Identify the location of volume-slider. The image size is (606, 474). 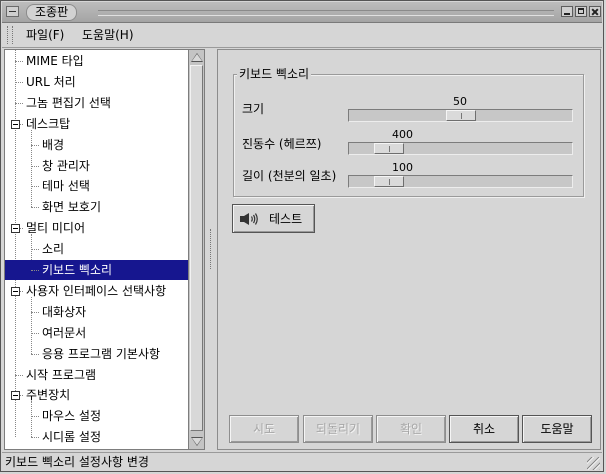
(460, 115).